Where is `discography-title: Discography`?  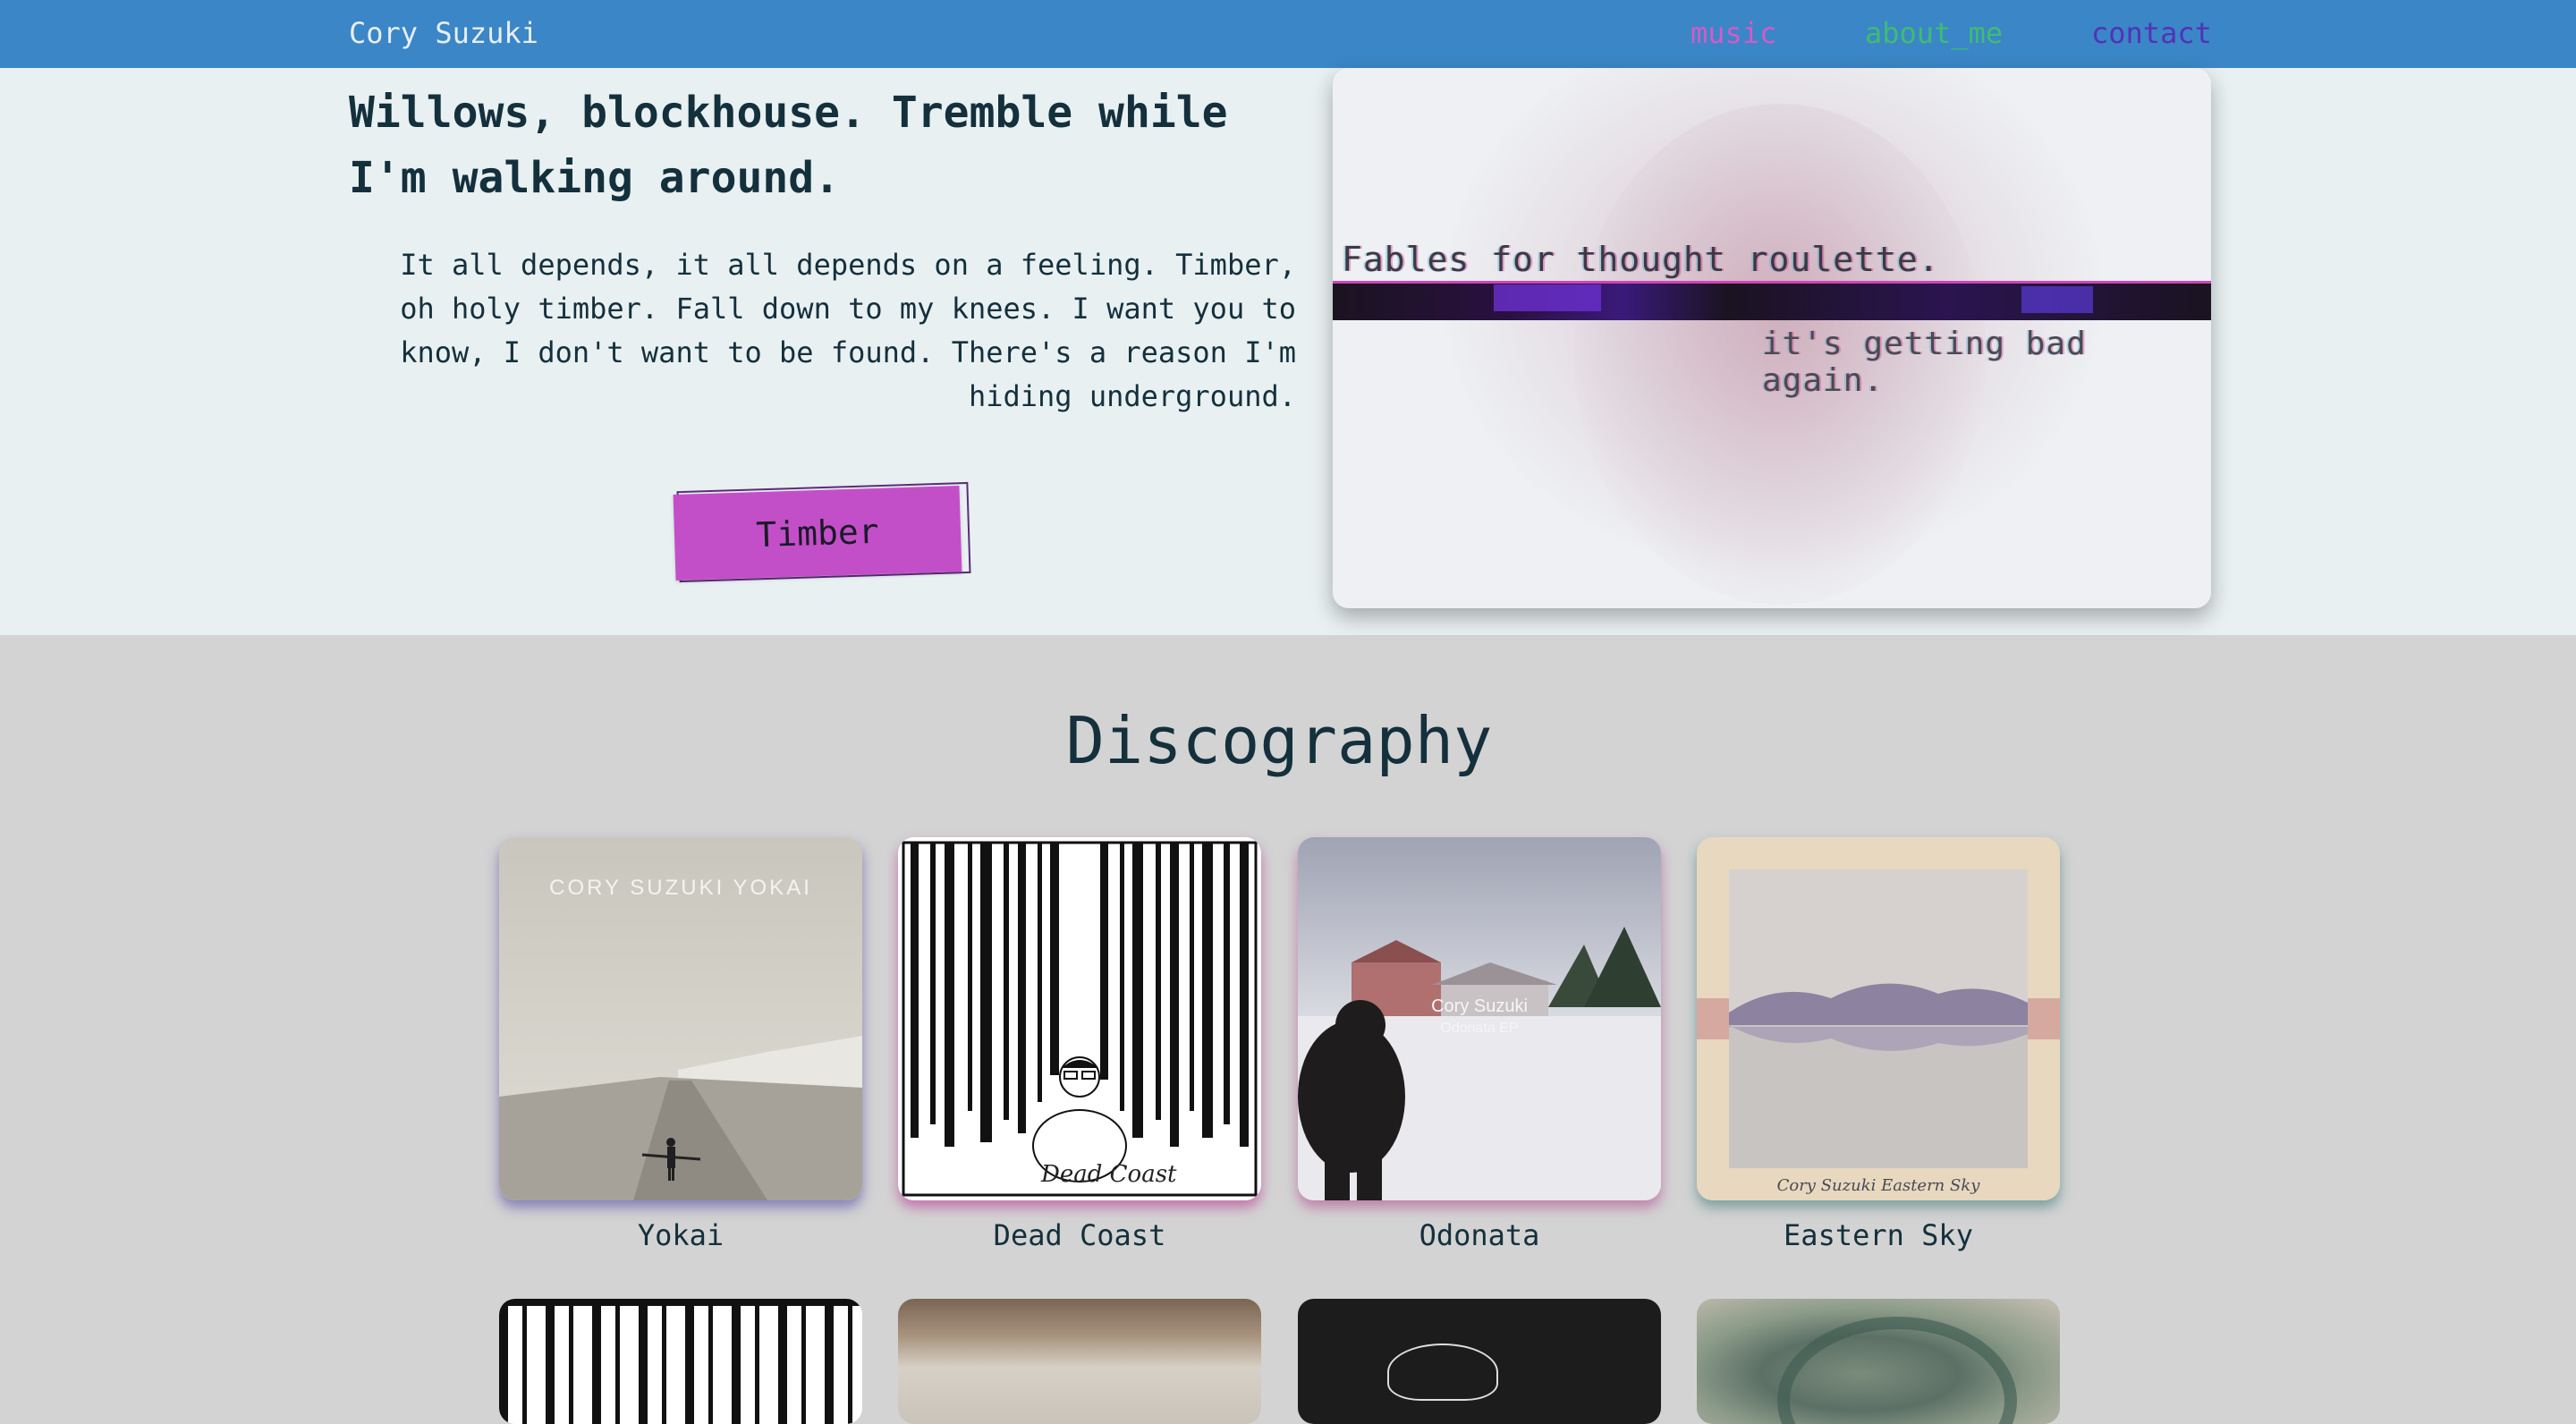 discography-title: Discography is located at coordinates (1279, 740).